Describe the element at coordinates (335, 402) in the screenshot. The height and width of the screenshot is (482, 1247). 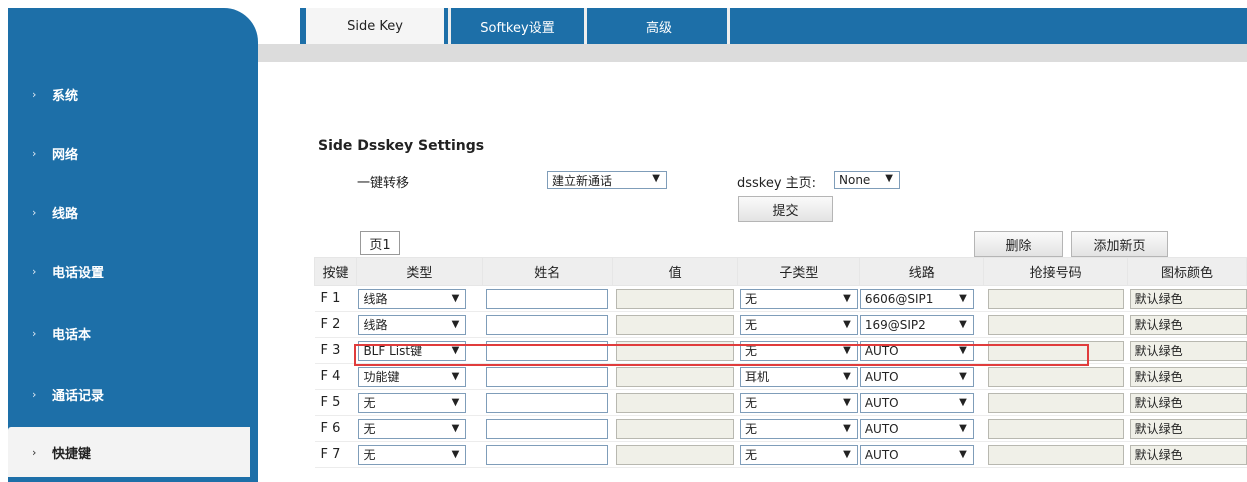
I see `key-label: F 5` at that location.